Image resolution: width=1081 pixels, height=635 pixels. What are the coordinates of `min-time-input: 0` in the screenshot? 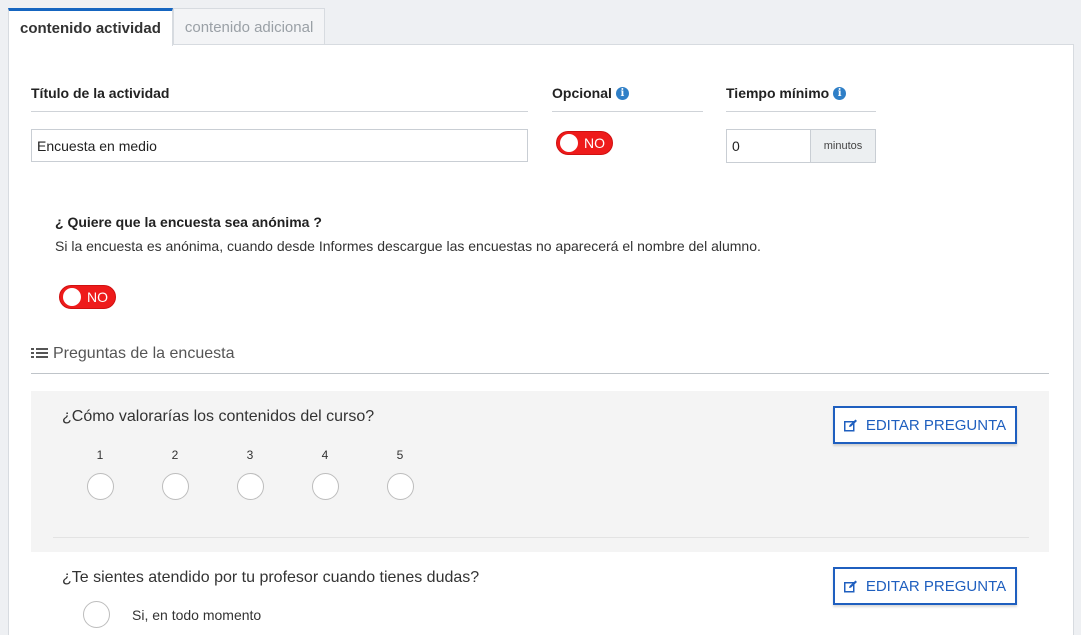 It's located at (768, 146).